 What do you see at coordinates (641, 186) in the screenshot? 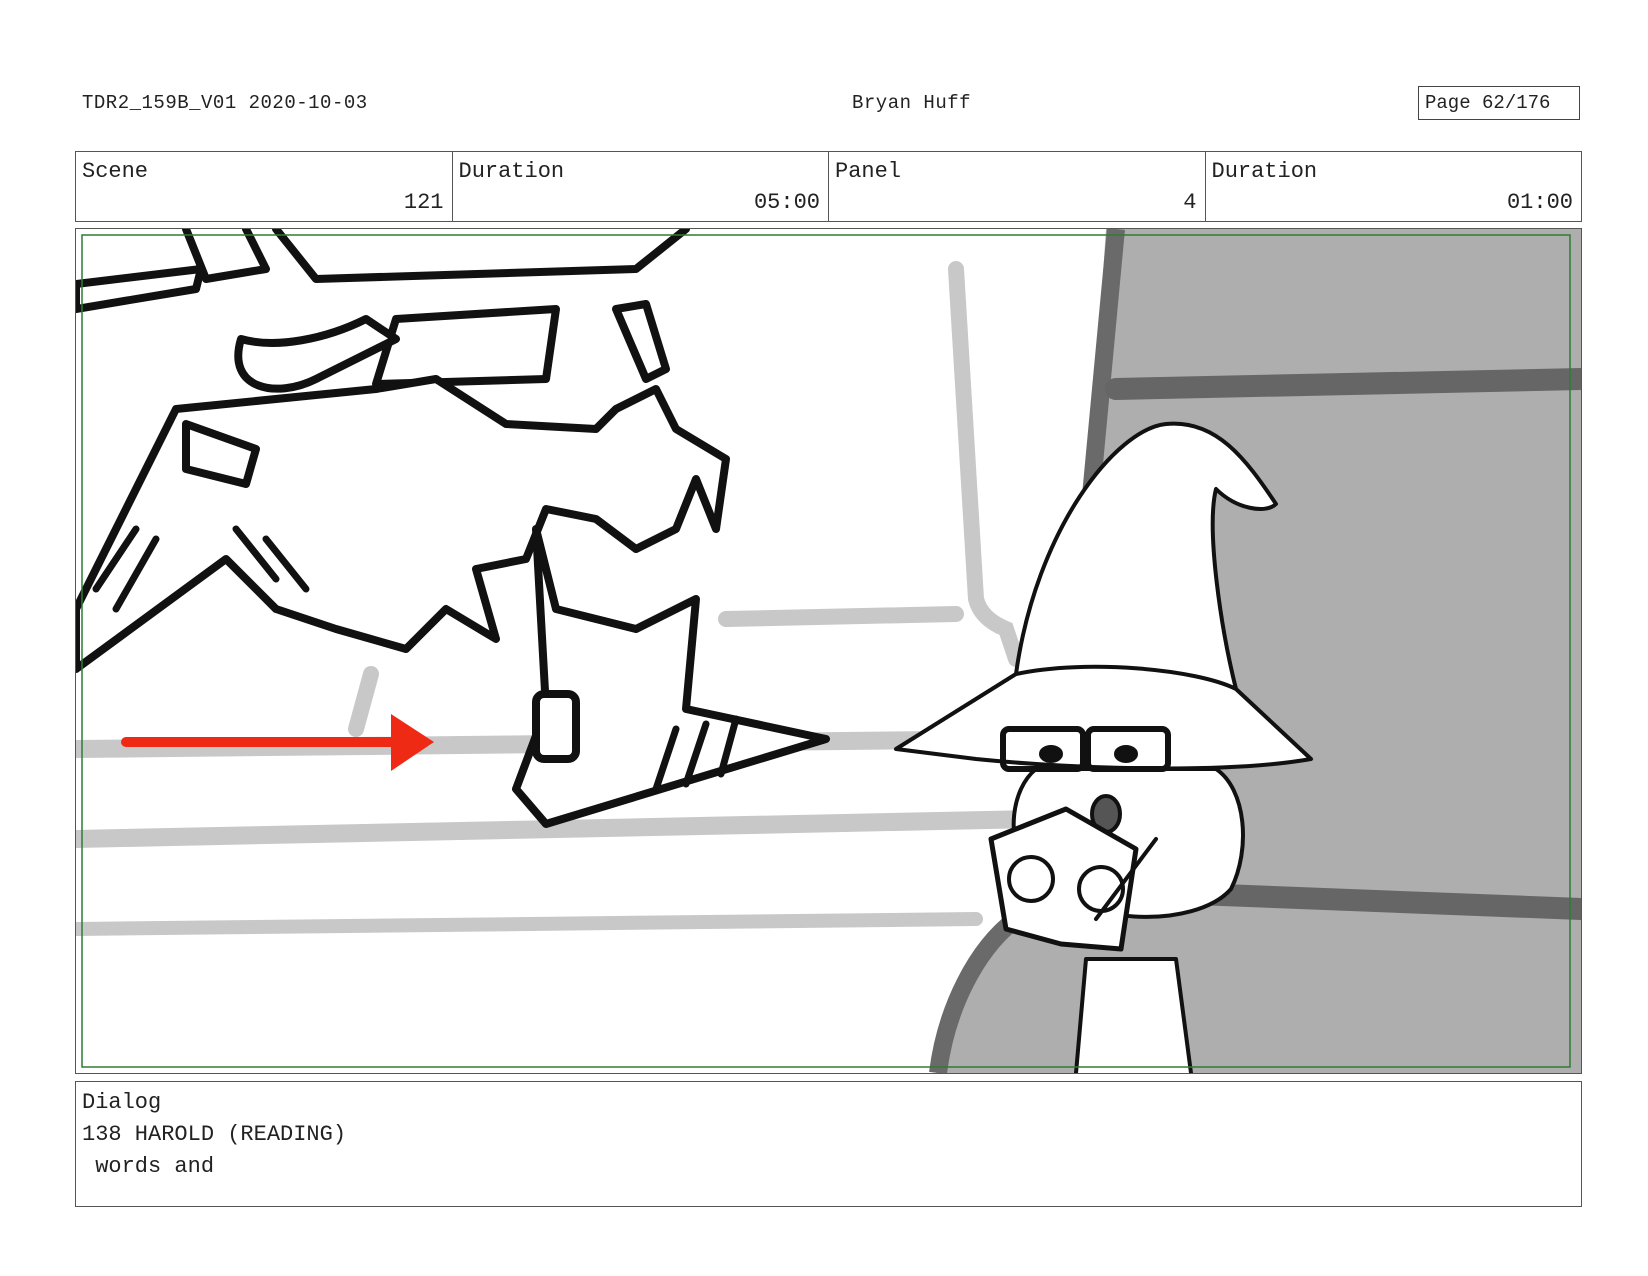
I see `scene-duration-cell: Duration 05:00` at bounding box center [641, 186].